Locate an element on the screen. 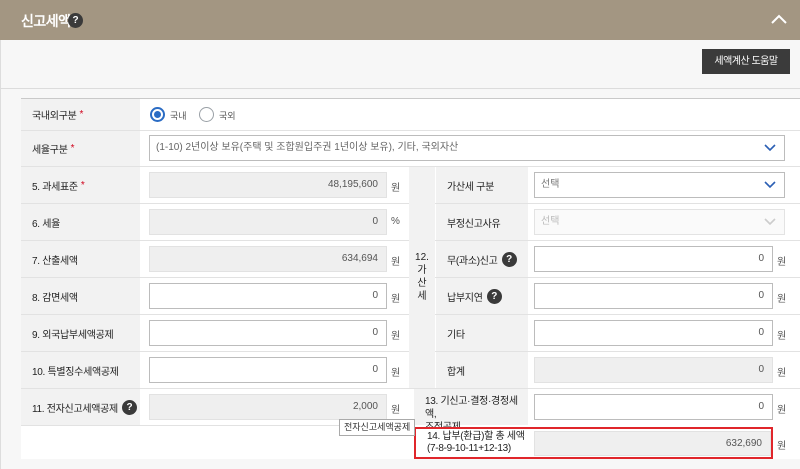 This screenshot has width=800, height=469. prior-tax-label: 13. 기신고·결정·경정세액, 조정공제 is located at coordinates (471, 411).